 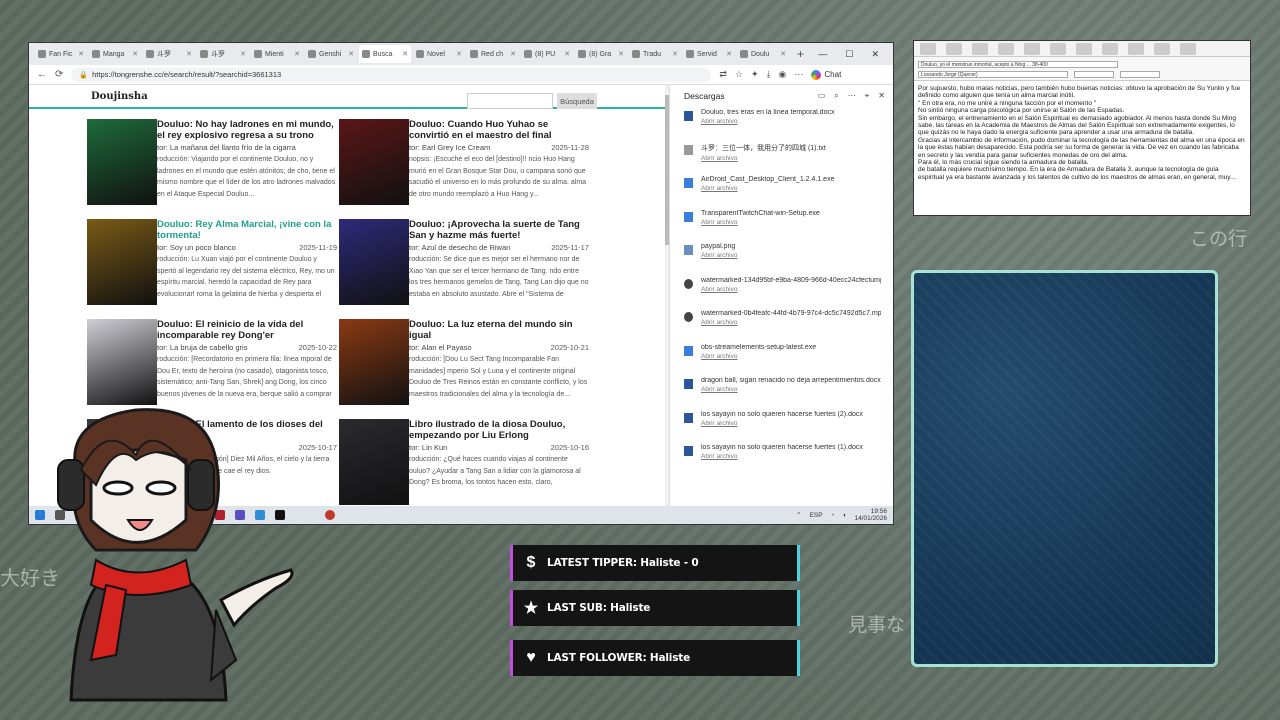 What do you see at coordinates (783, 74) in the screenshot?
I see `profile-icon: ◉` at bounding box center [783, 74].